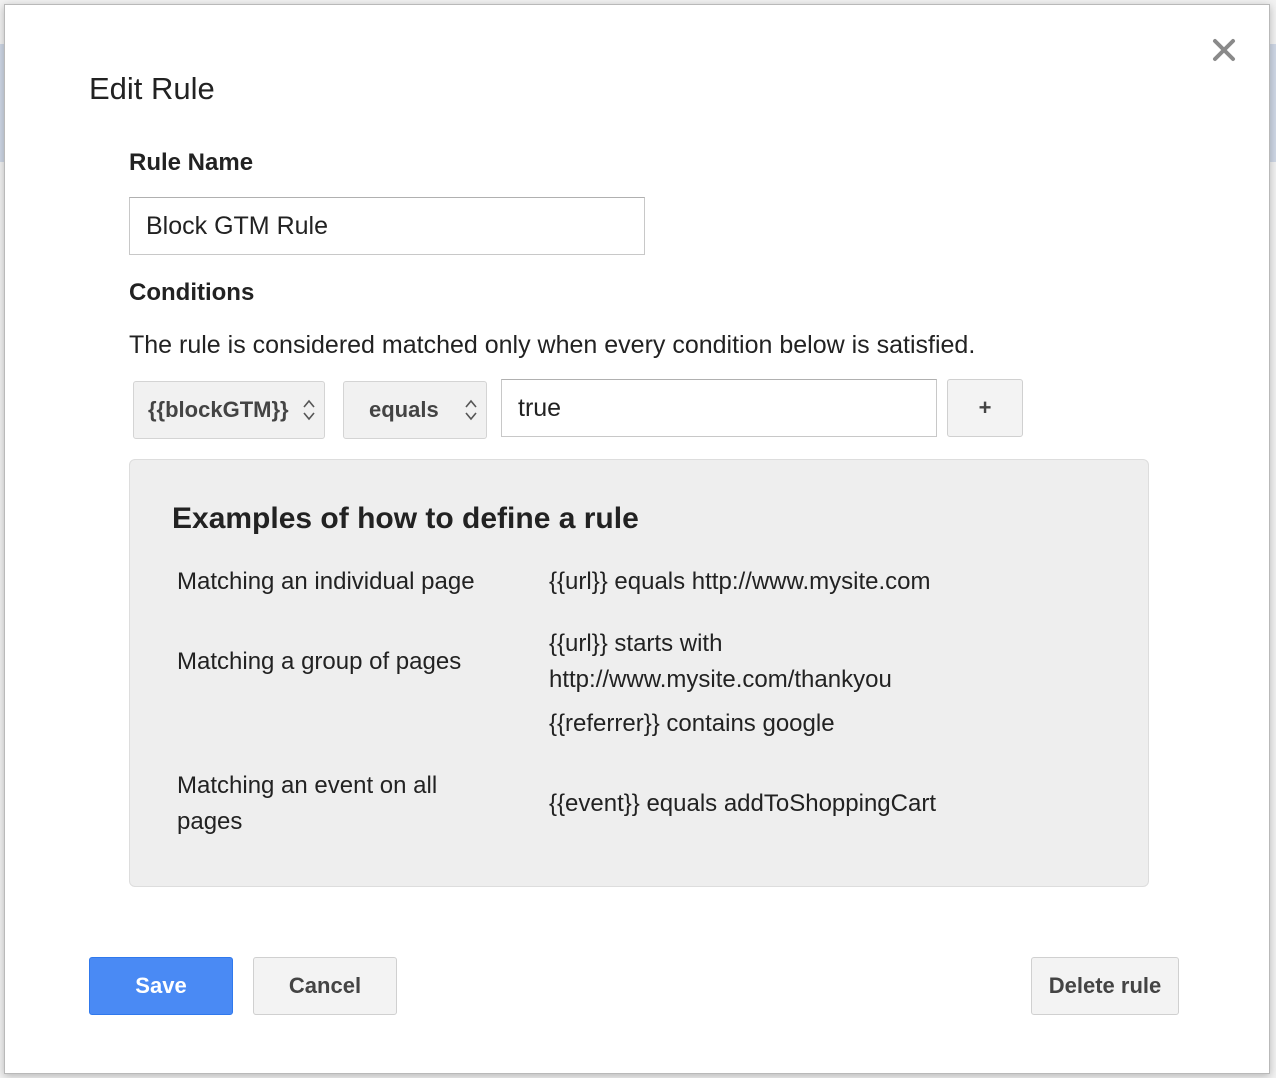  Describe the element at coordinates (636, 643) in the screenshot. I see `example-rule: {{url}} starts with` at that location.